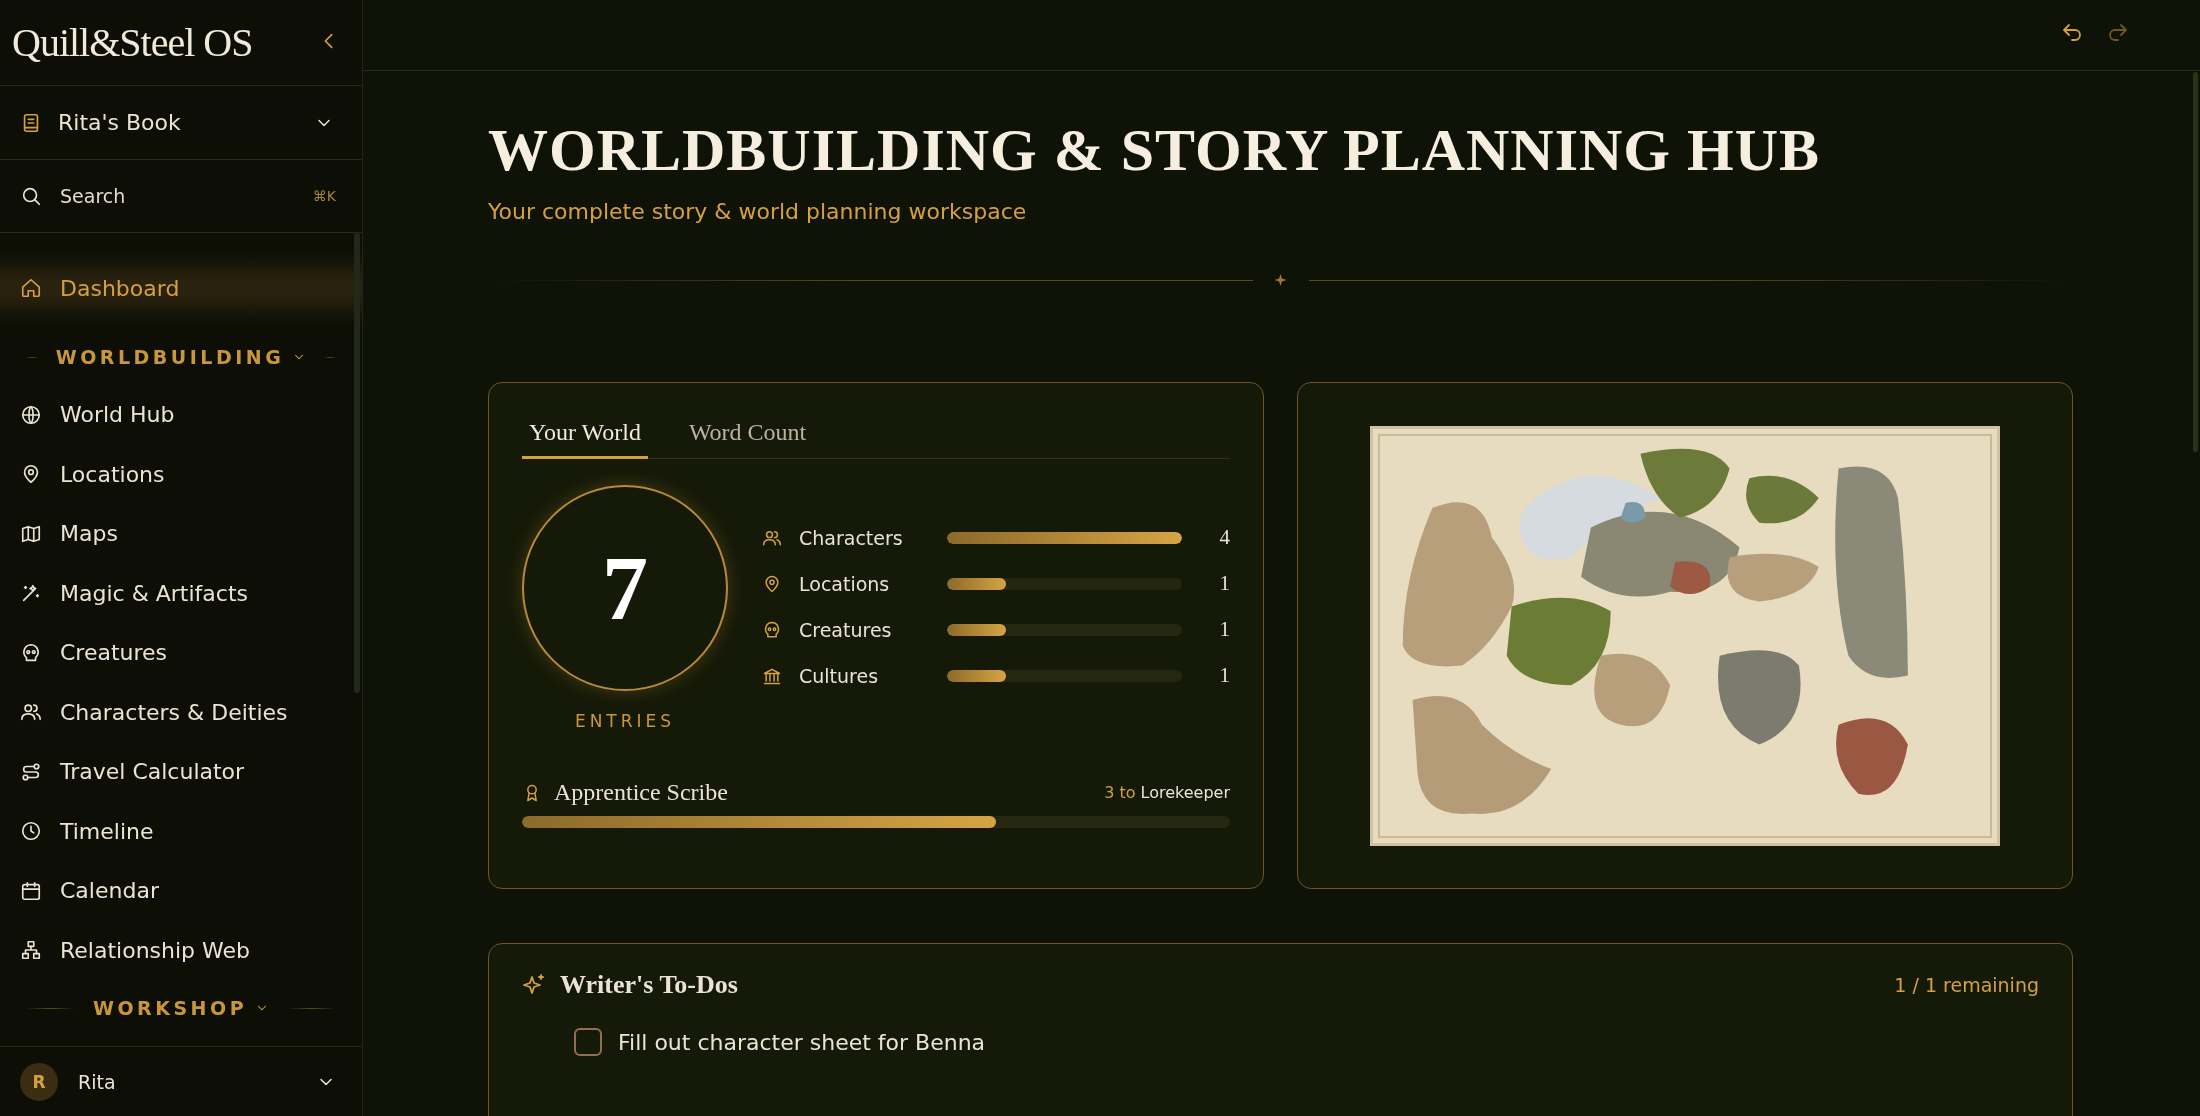 This screenshot has width=2200, height=1116. I want to click on user-menu: R Rita, so click(181, 1081).